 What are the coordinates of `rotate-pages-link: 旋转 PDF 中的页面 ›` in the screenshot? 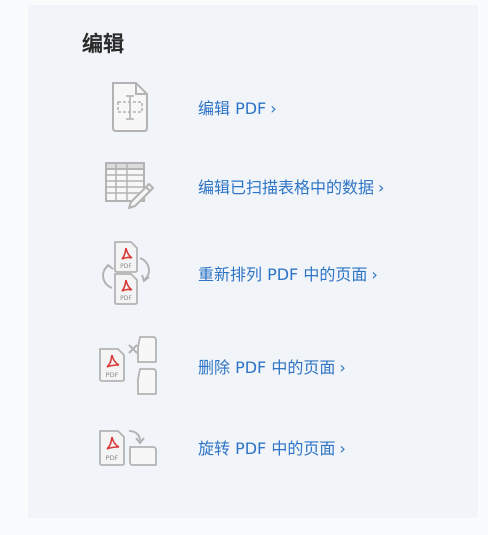 It's located at (272, 447).